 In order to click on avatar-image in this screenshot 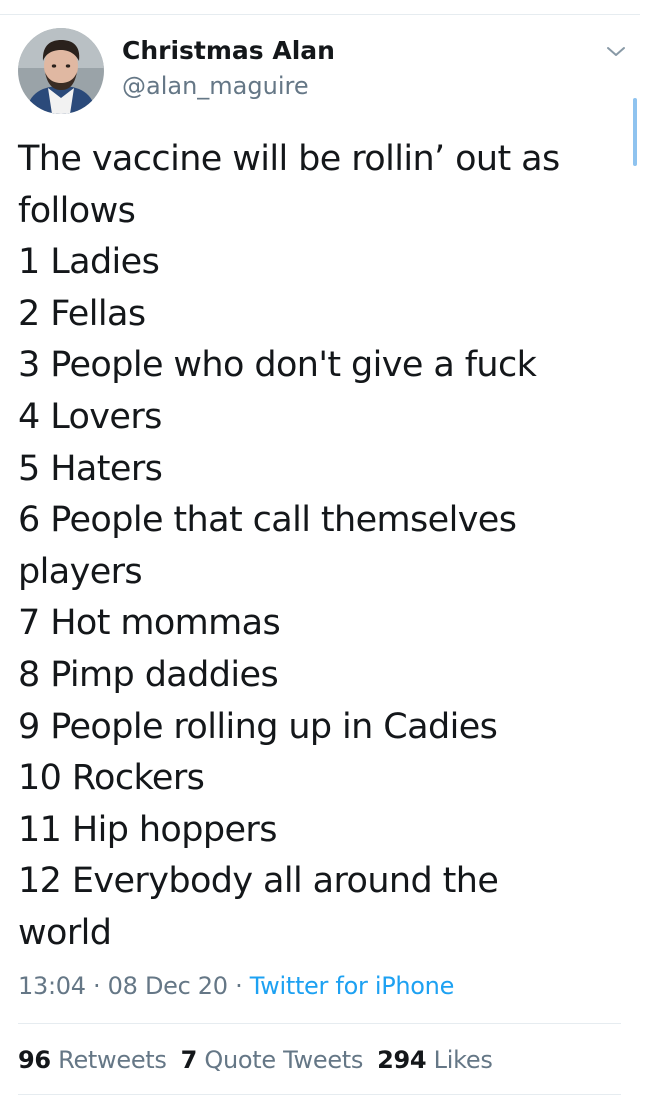, I will do `click(61, 71)`.